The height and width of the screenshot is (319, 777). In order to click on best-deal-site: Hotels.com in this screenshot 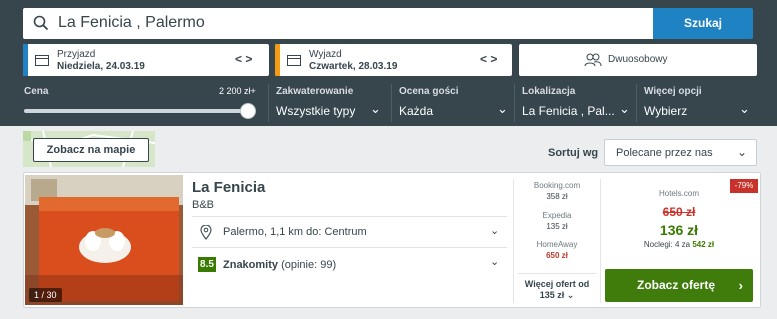, I will do `click(678, 193)`.